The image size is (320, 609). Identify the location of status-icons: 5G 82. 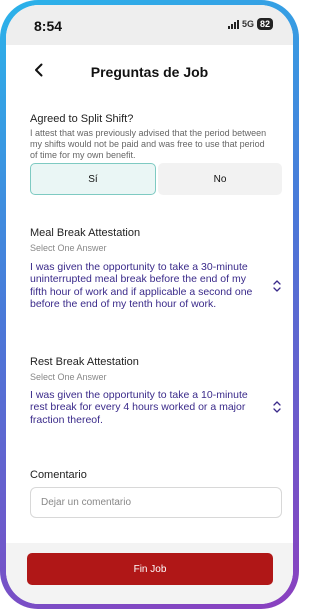
(250, 24).